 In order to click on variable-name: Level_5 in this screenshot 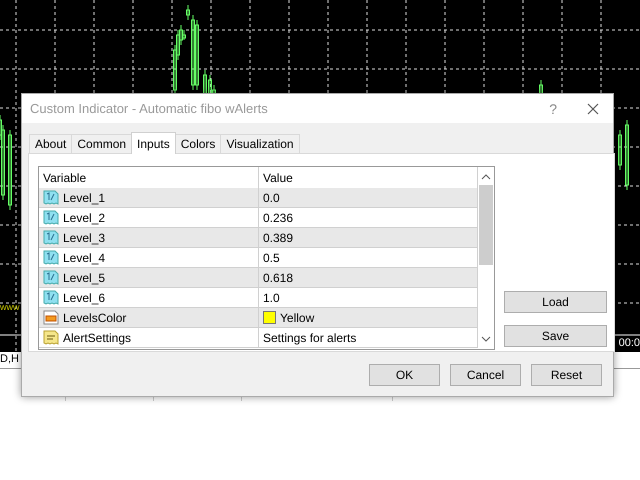, I will do `click(84, 277)`.